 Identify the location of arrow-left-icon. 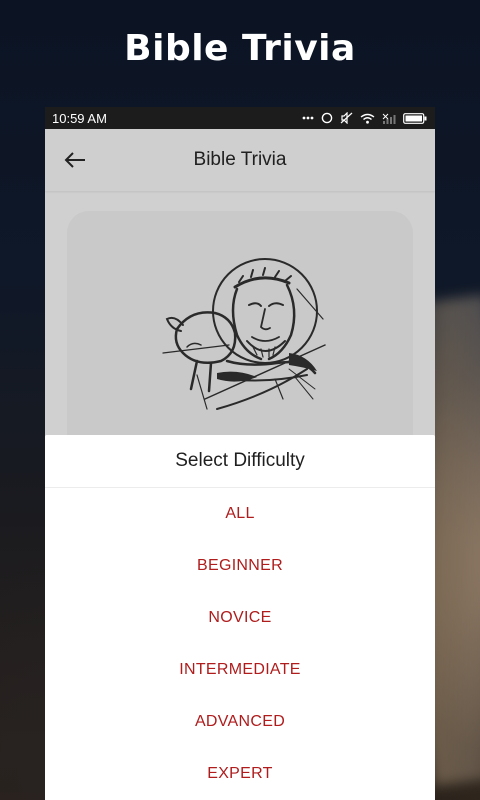
(74, 160).